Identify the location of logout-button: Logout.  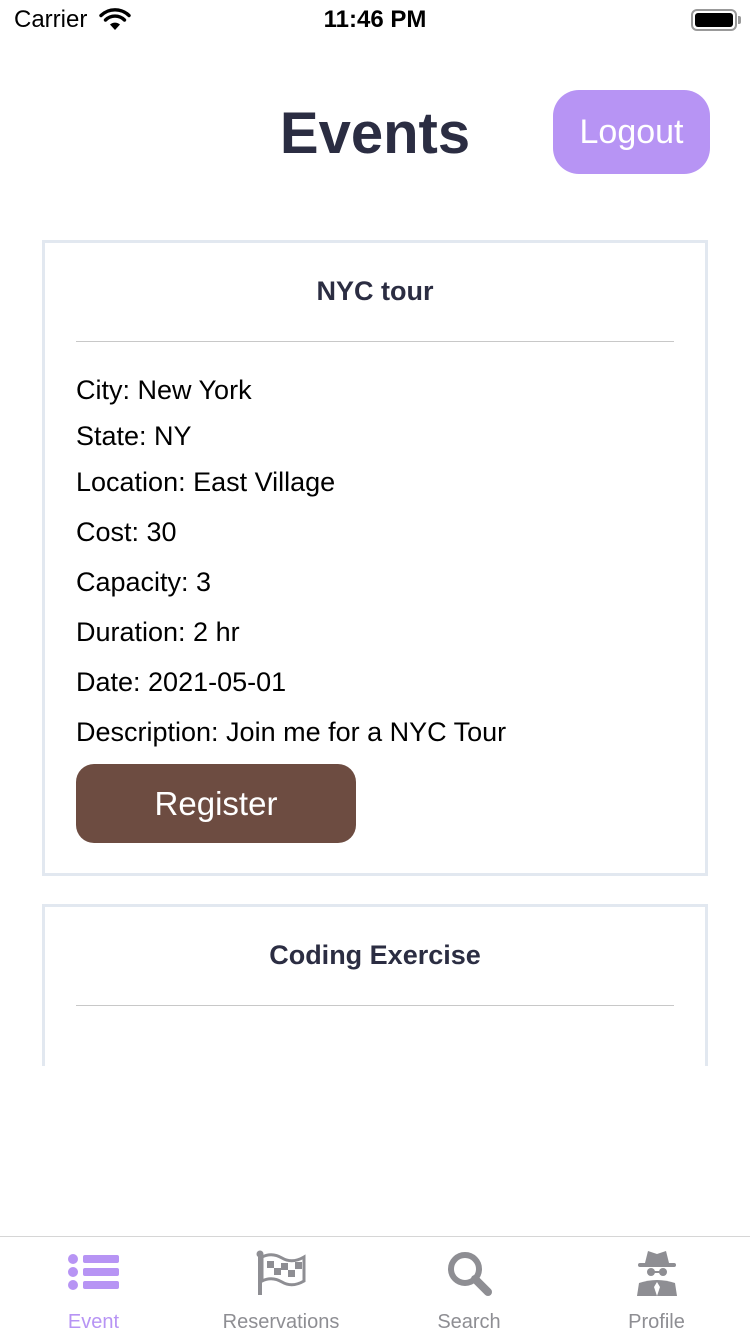
(631, 132).